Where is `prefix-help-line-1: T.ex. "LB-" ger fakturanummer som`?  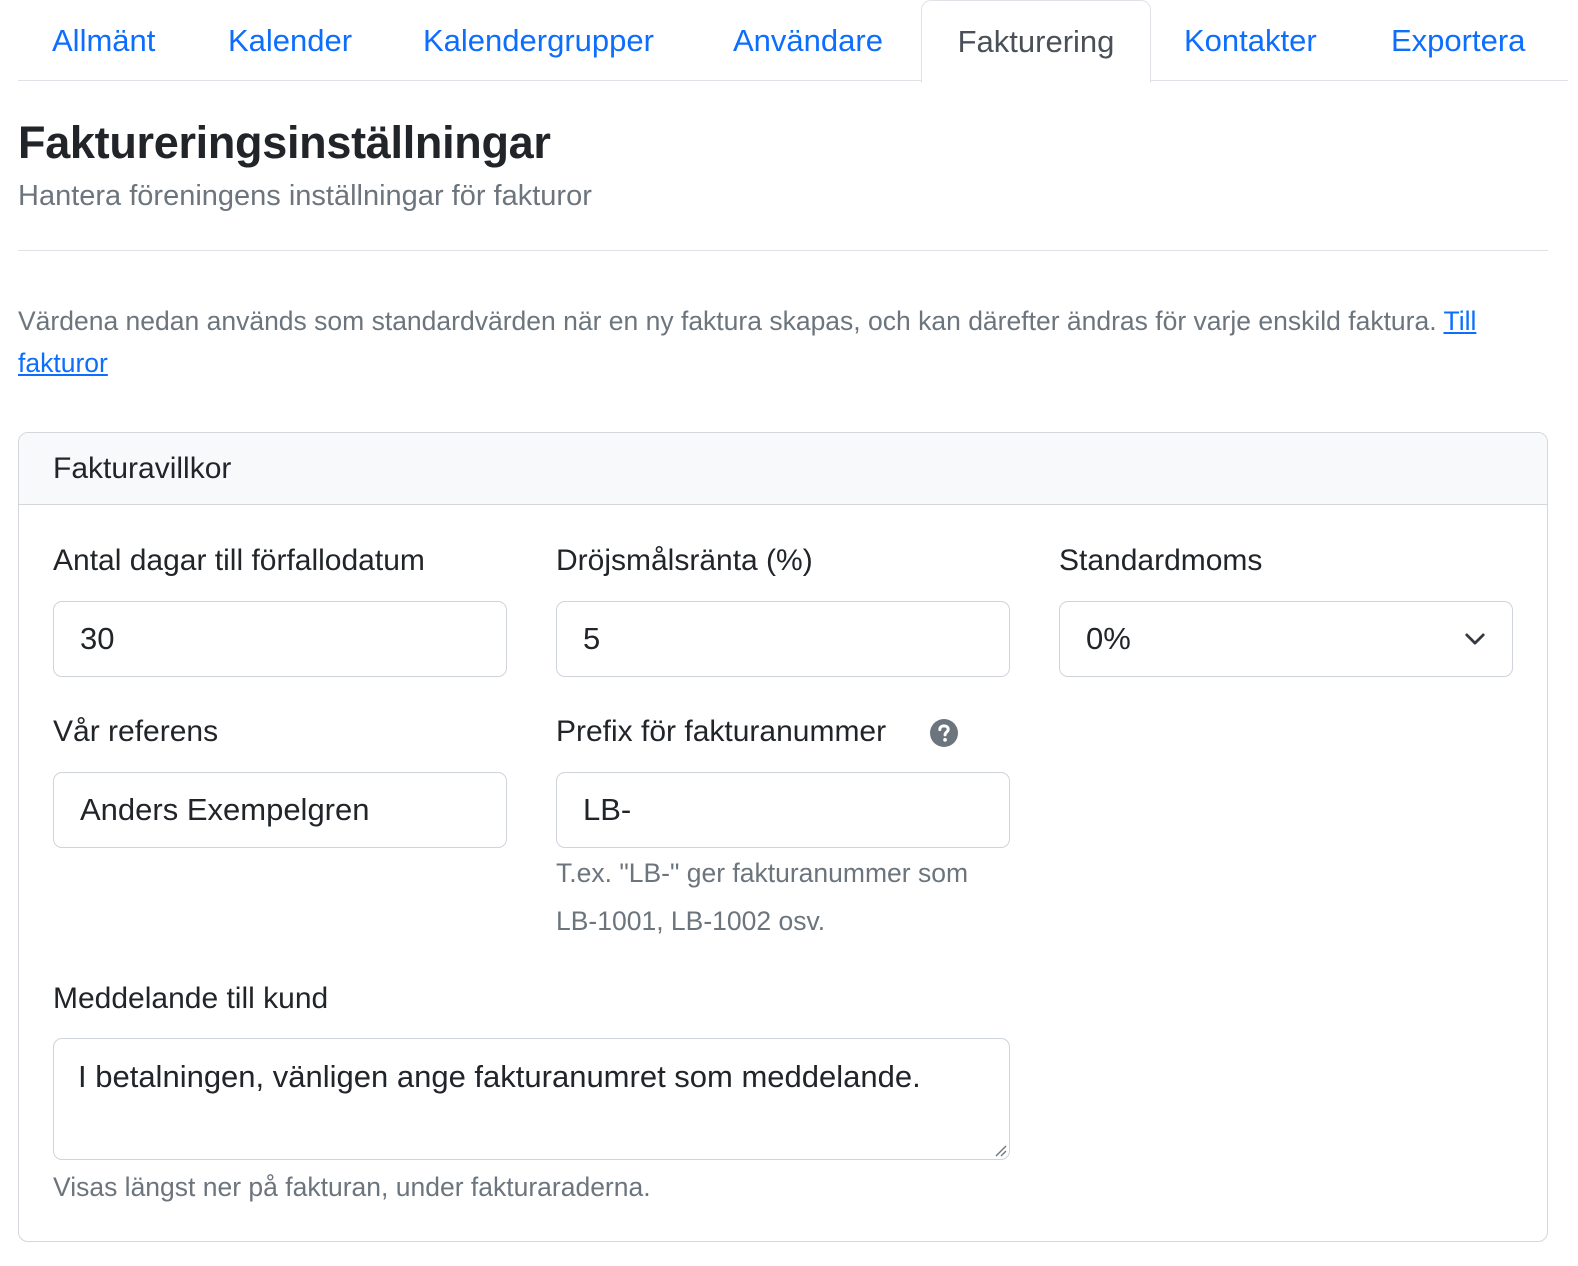 prefix-help-line-1: T.ex. "LB-" ger fakturanummer som is located at coordinates (762, 873).